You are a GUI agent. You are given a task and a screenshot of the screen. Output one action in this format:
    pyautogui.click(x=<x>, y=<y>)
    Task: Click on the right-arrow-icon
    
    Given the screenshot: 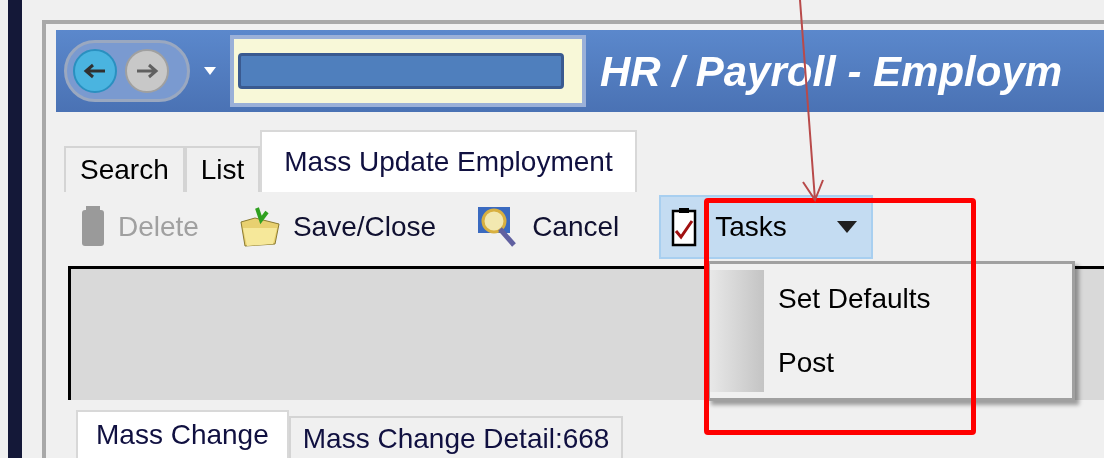 What is the action you would take?
    pyautogui.click(x=147, y=71)
    